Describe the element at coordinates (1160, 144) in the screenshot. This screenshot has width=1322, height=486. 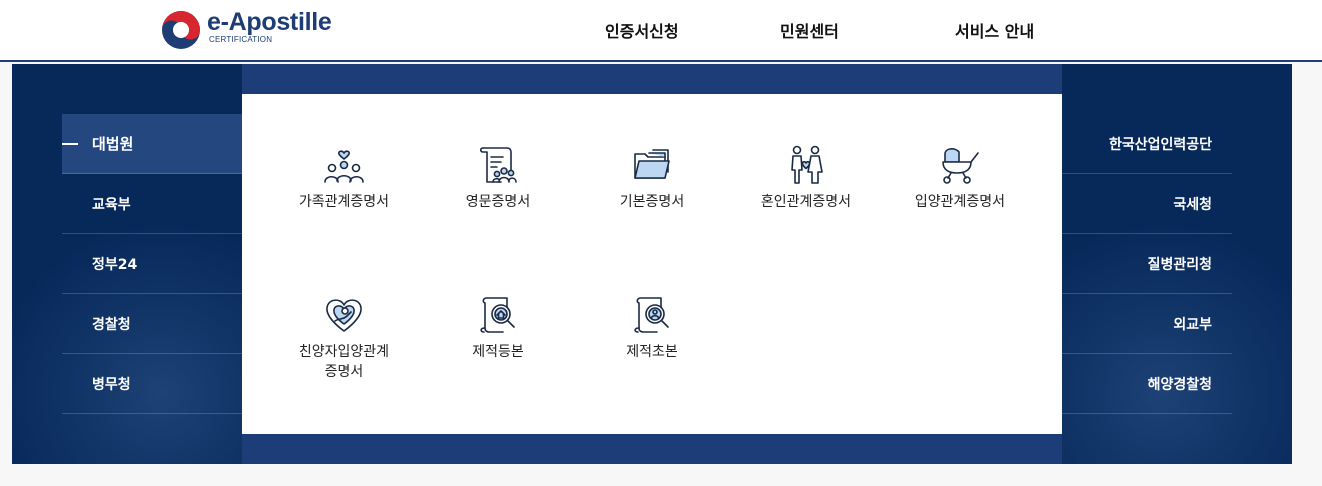
I see `right-item-label: 한국산업인력공단` at that location.